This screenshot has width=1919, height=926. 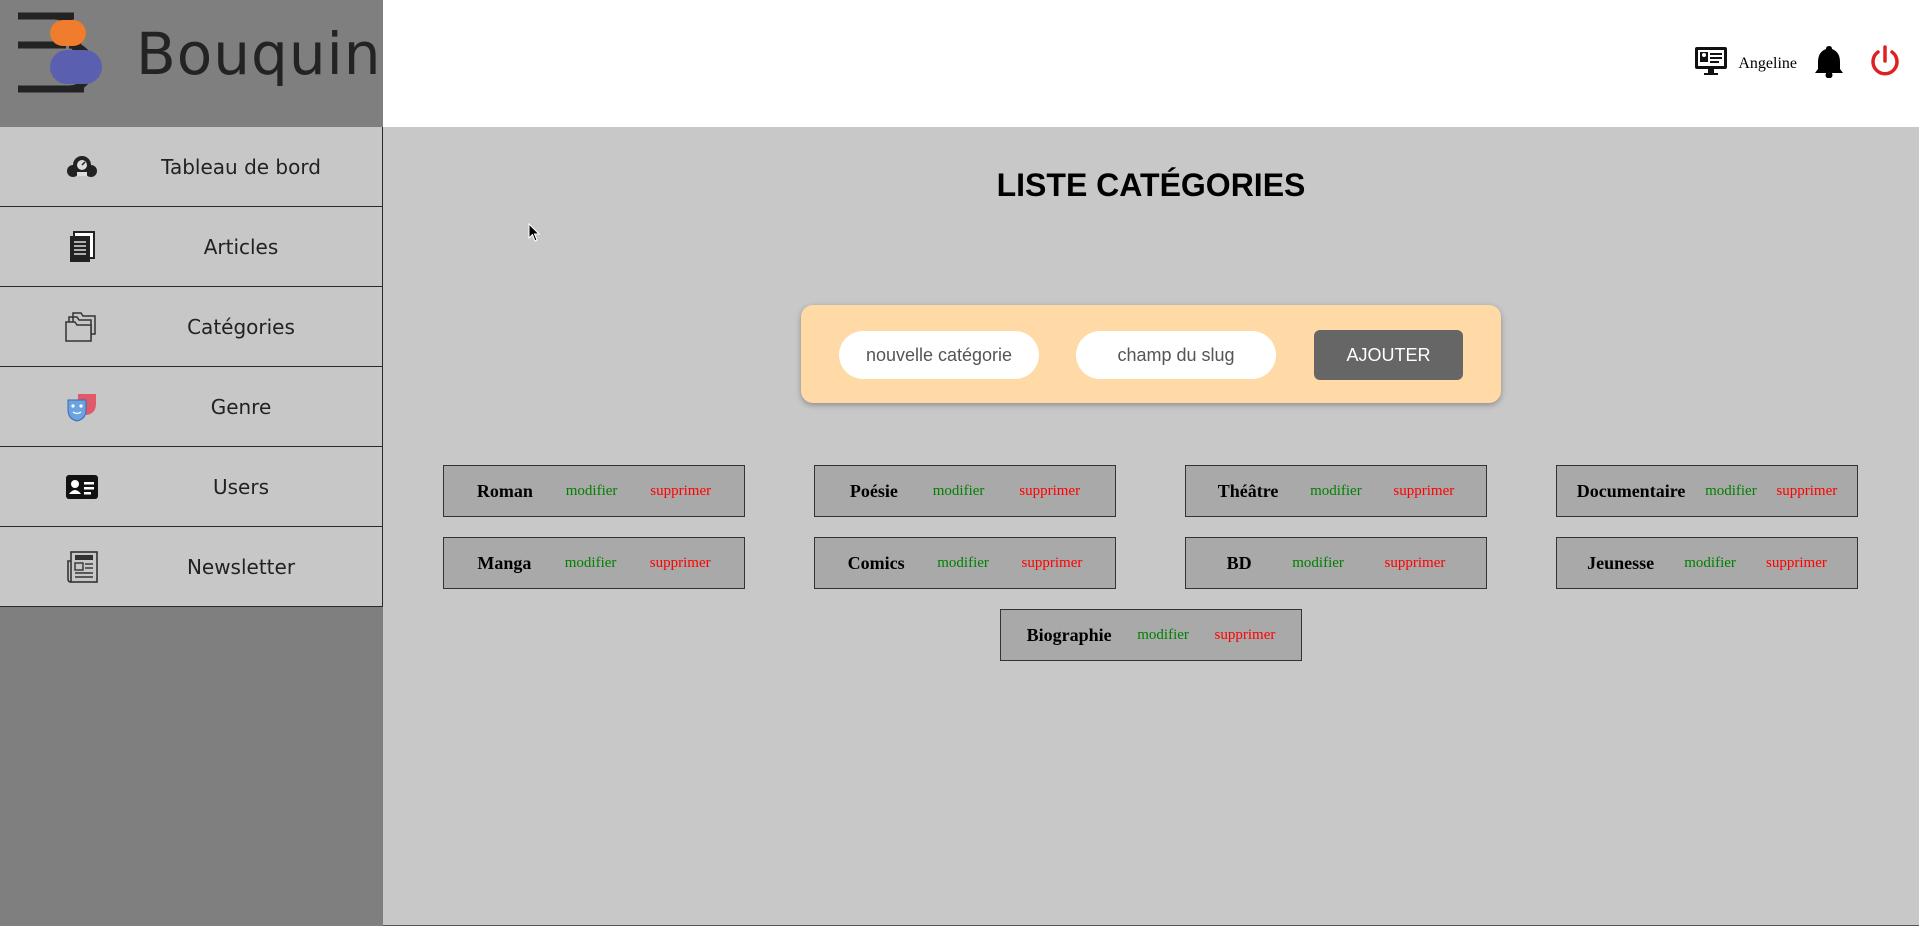 What do you see at coordinates (241, 327) in the screenshot?
I see `sidebar-item-label: Catégories` at bounding box center [241, 327].